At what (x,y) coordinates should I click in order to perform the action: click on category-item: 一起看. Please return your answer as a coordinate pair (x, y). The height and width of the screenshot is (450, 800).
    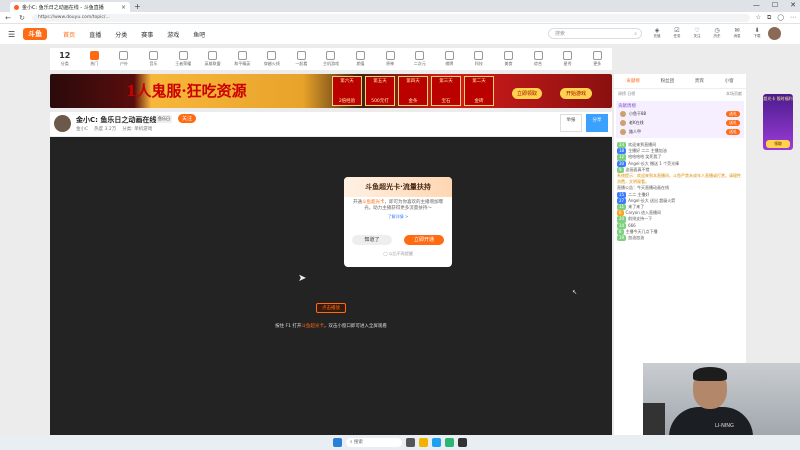
    Looking at the image, I should click on (302, 59).